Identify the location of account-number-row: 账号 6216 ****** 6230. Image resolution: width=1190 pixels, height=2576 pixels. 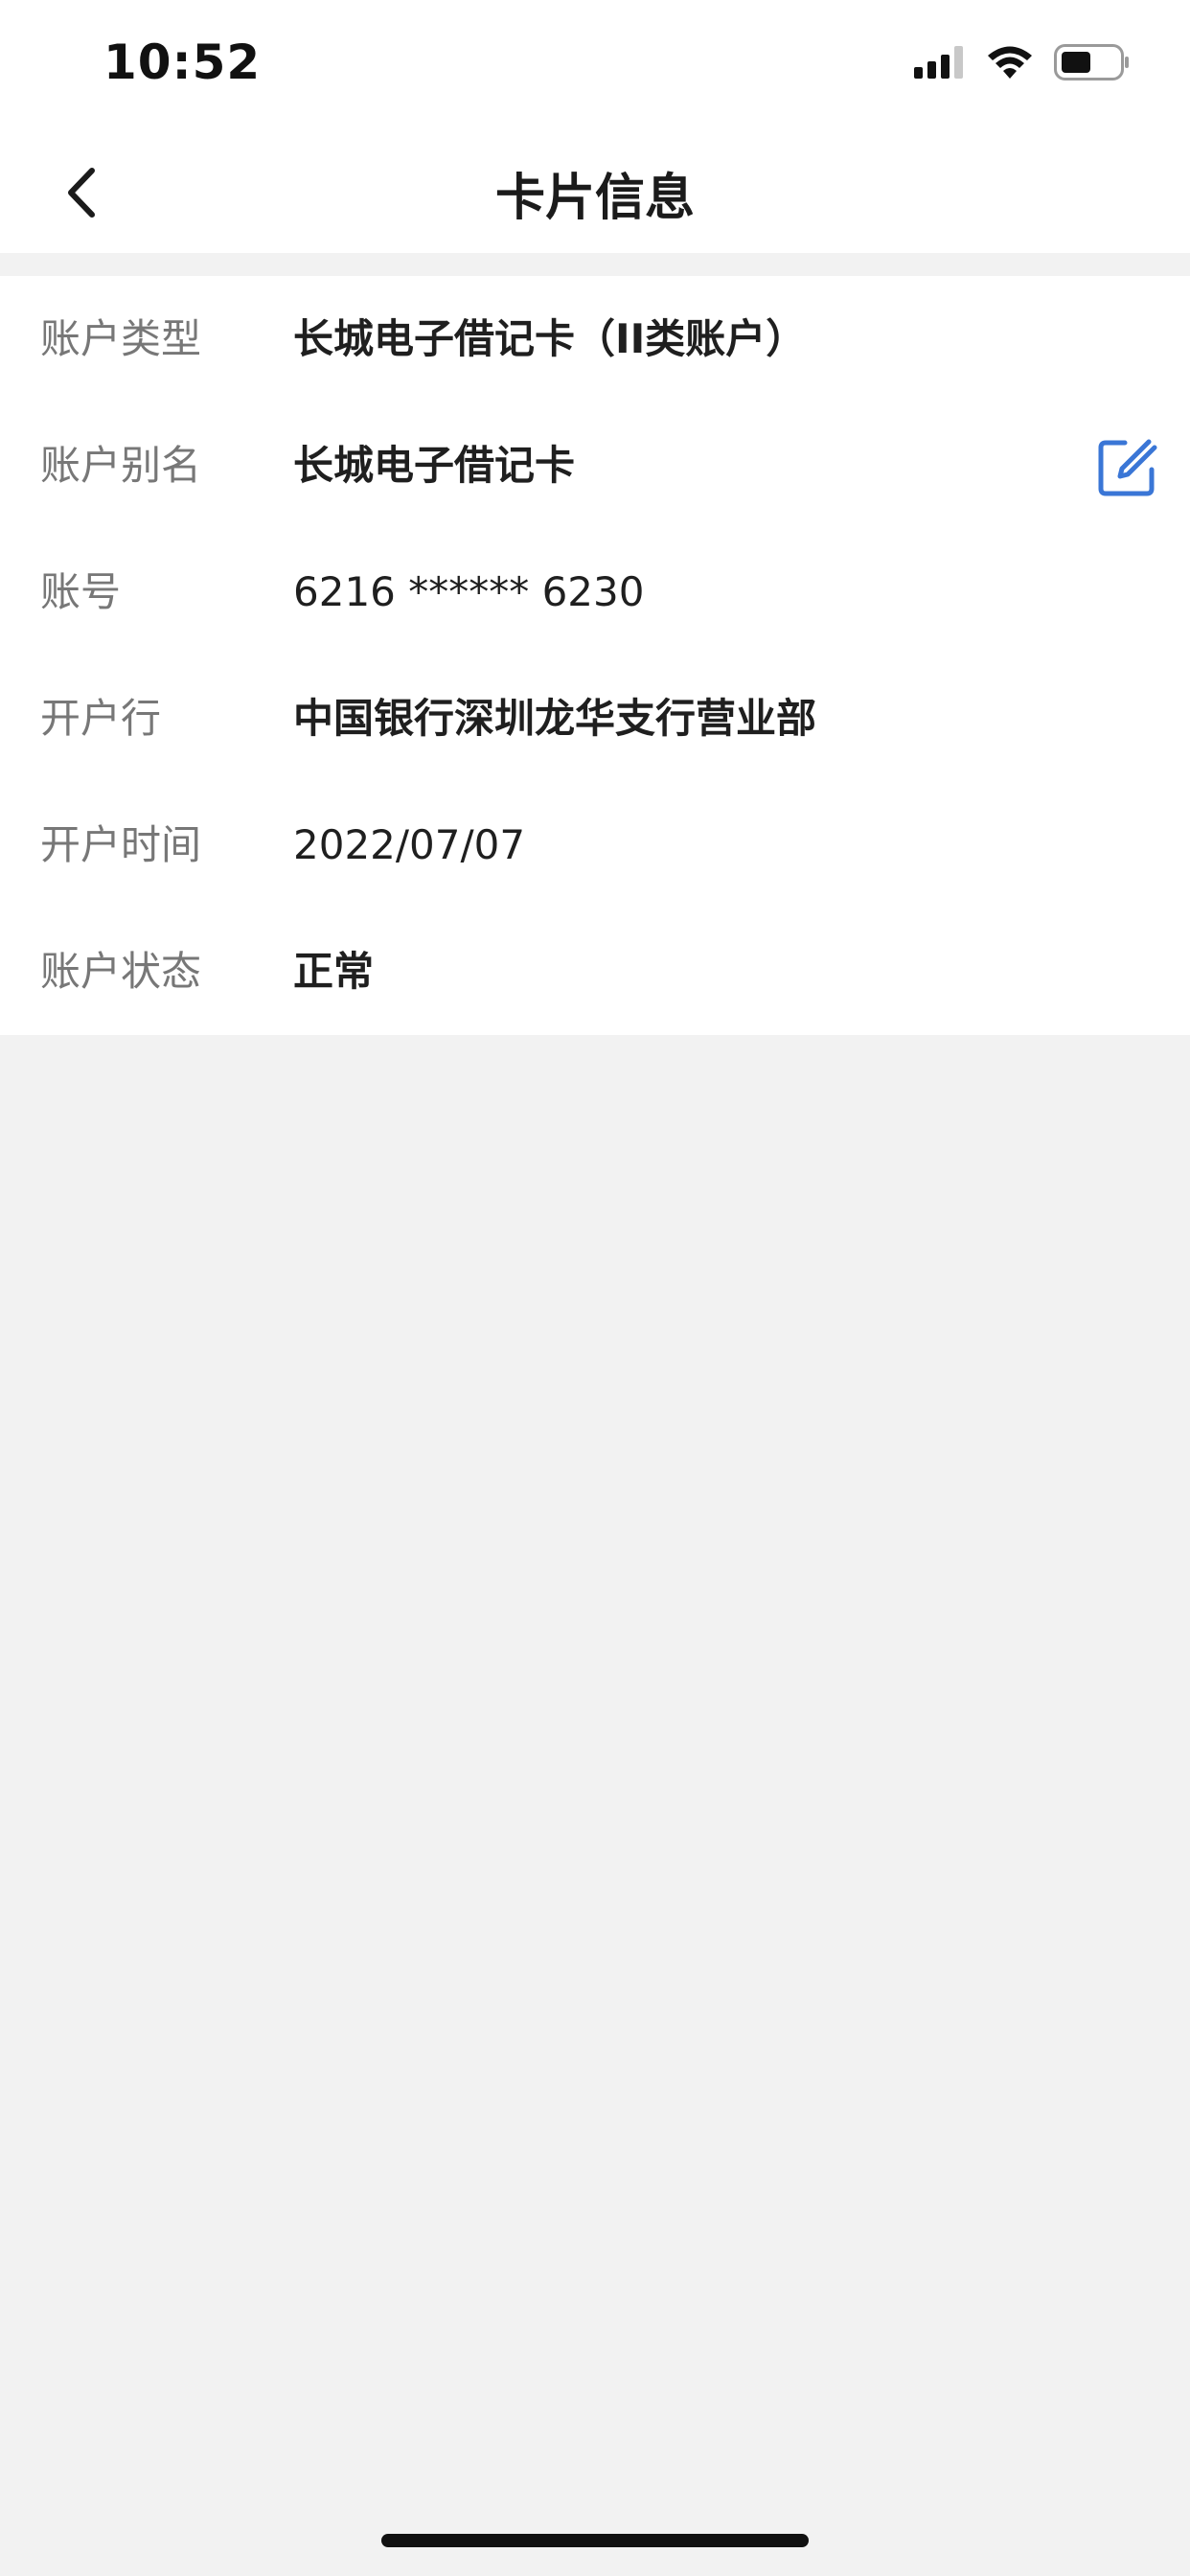
(595, 592).